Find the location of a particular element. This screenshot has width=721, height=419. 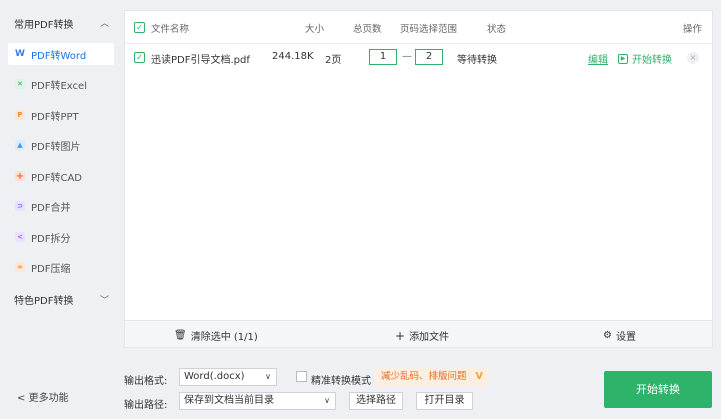

more-features-label: 更多功能 is located at coordinates (48, 398).